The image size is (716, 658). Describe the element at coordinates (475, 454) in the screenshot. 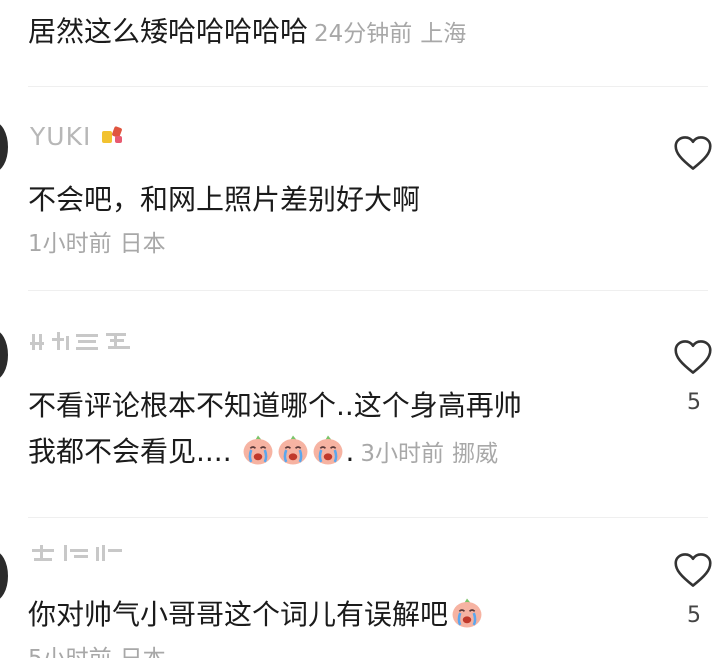

I see `comment-location: 挪威` at that location.